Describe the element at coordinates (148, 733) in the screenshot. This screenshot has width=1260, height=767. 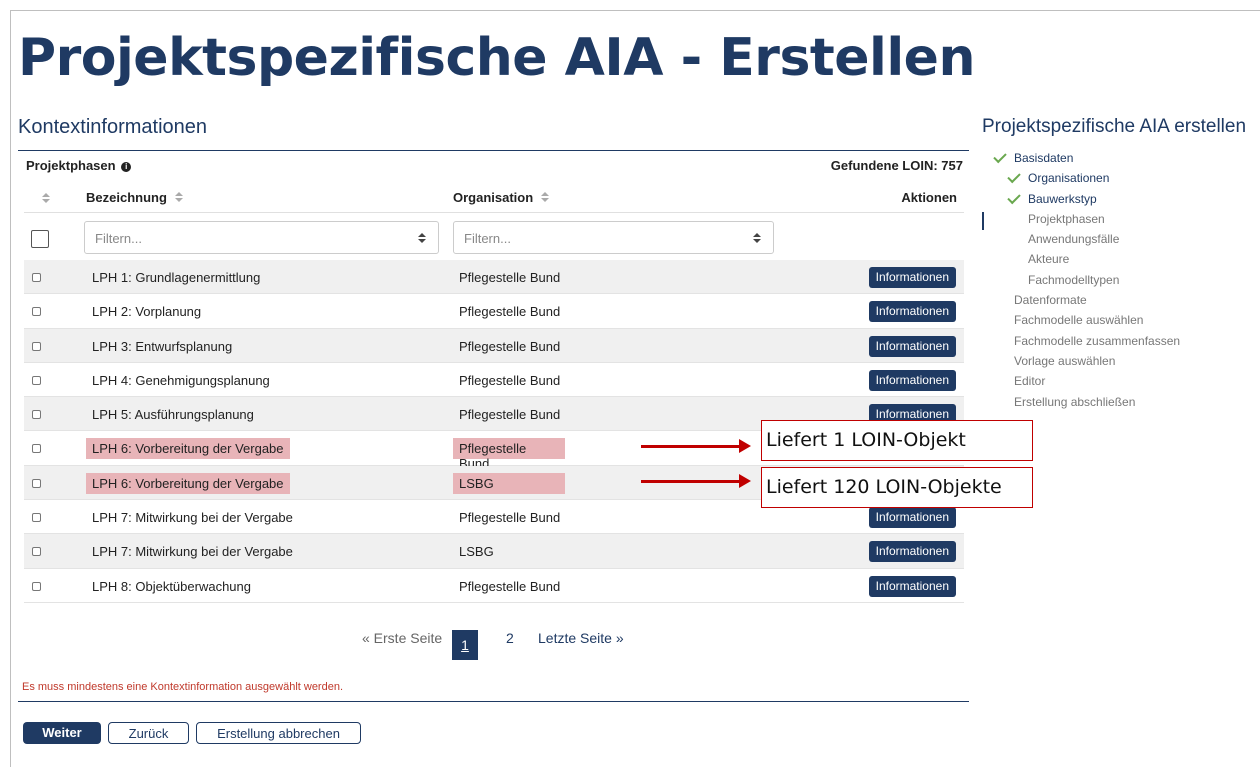
I see `zurueck-button: Zurück` at that location.